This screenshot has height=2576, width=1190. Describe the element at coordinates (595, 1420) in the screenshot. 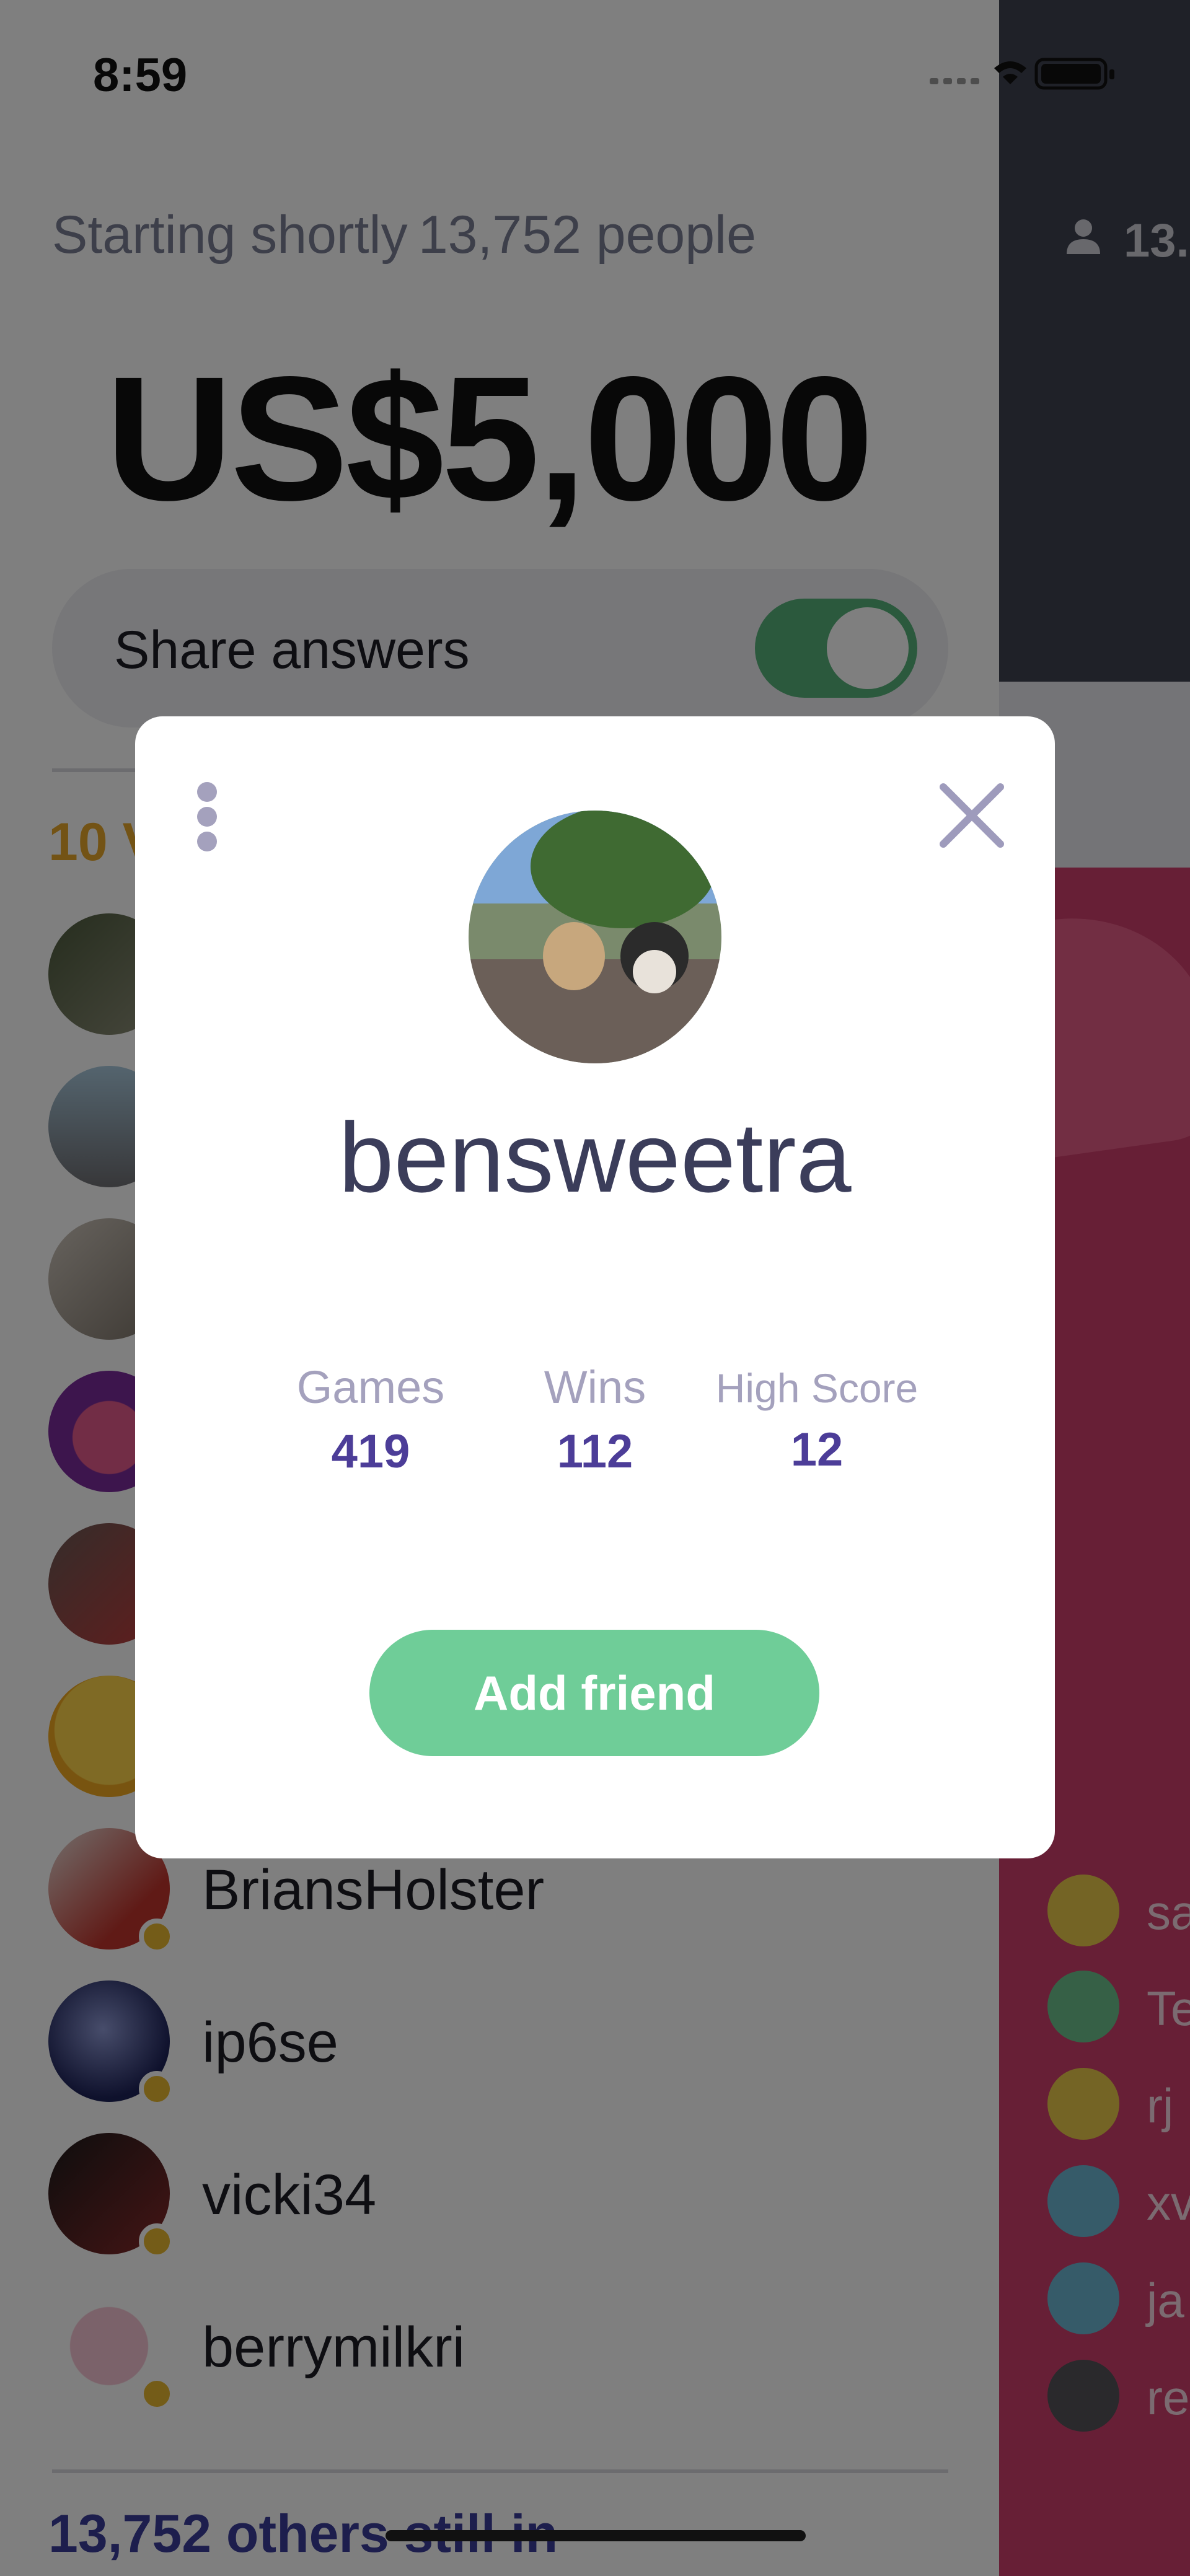

I see `stat-wins: Wins 112` at that location.